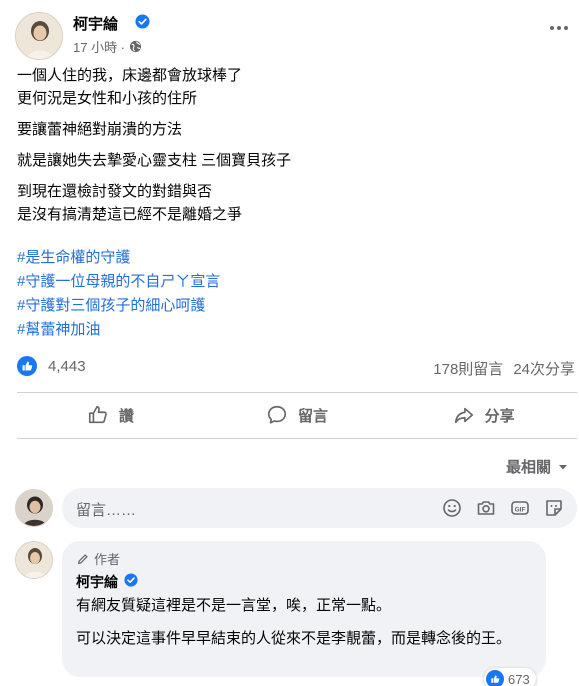 This screenshot has height=686, width=579. What do you see at coordinates (452, 508) in the screenshot?
I see `emoji-icon` at bounding box center [452, 508].